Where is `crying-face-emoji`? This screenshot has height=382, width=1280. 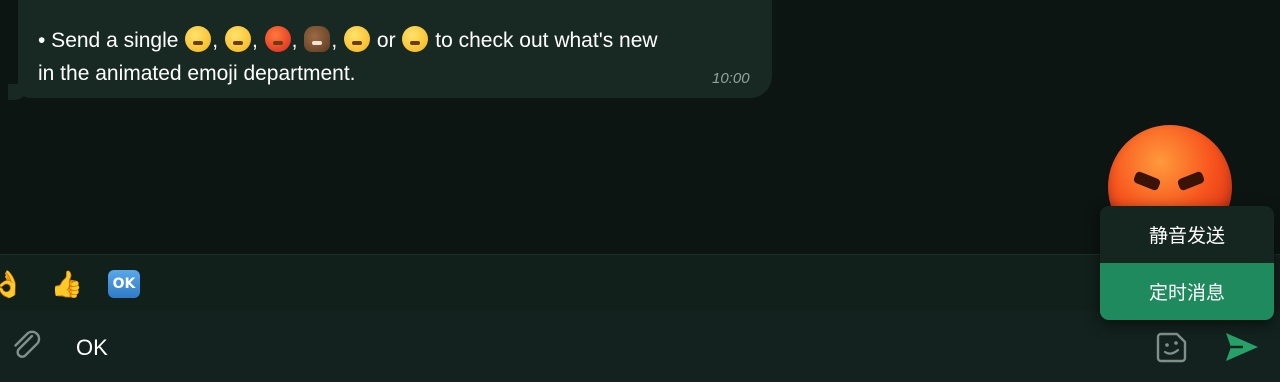 crying-face-emoji is located at coordinates (357, 39).